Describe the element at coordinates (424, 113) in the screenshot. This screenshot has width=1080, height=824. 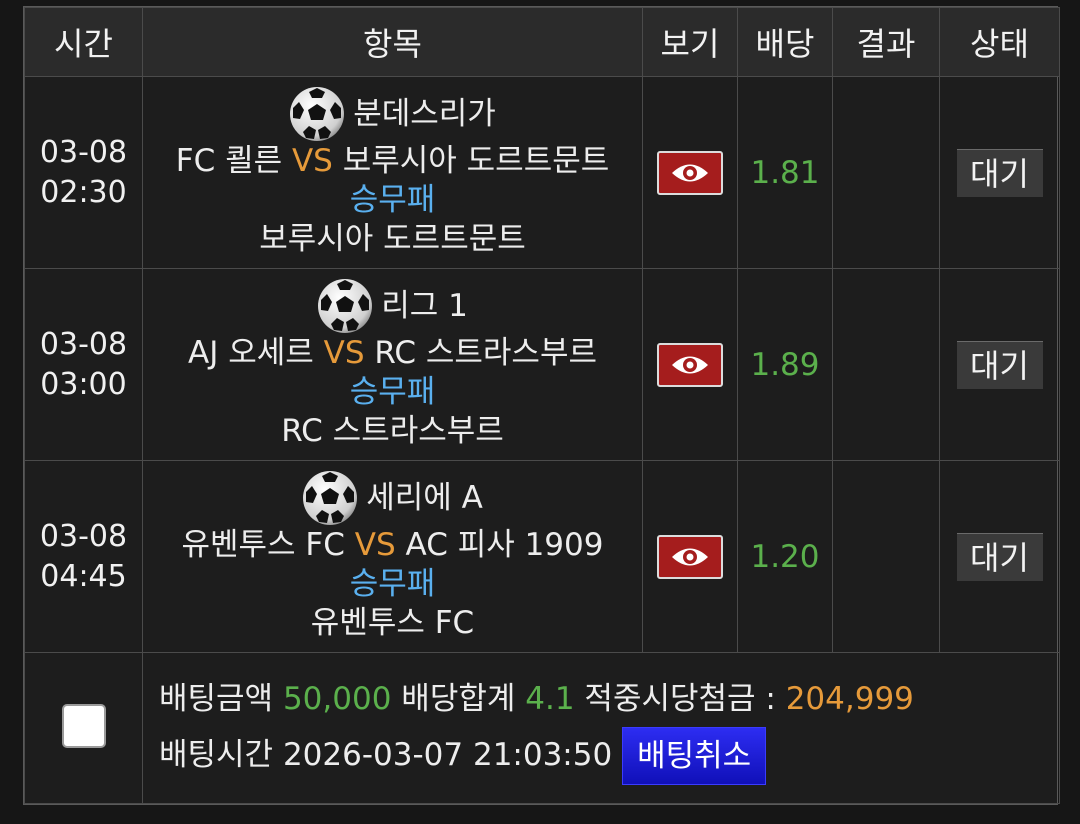
I see `league-name: 분데스리가` at that location.